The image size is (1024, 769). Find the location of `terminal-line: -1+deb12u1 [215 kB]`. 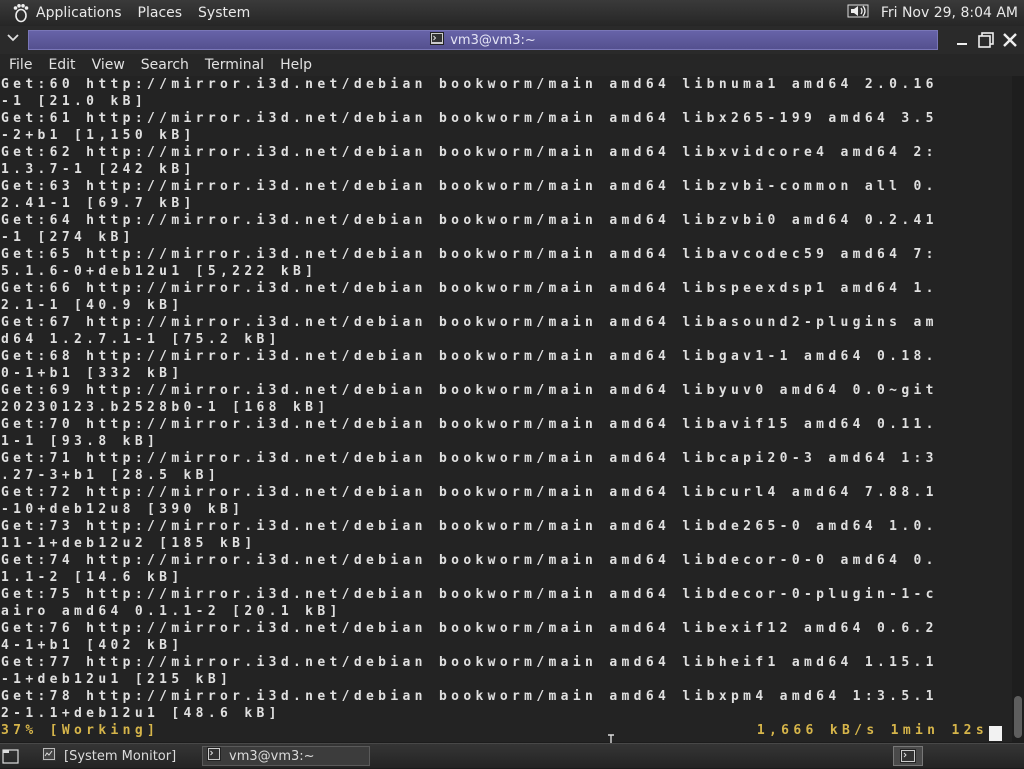

terminal-line: -1+deb12u1 [215 kB] is located at coordinates (117, 679).